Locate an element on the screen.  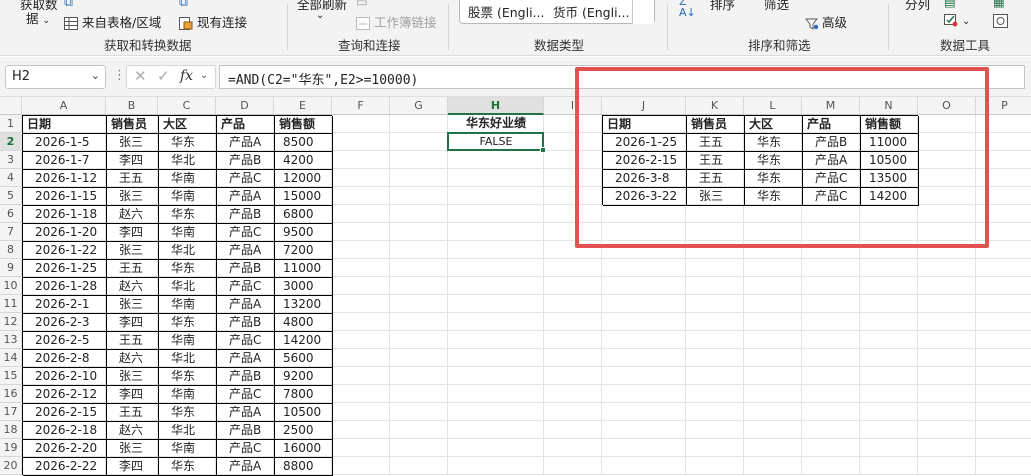
row-header-4: 4 is located at coordinates (11, 178).